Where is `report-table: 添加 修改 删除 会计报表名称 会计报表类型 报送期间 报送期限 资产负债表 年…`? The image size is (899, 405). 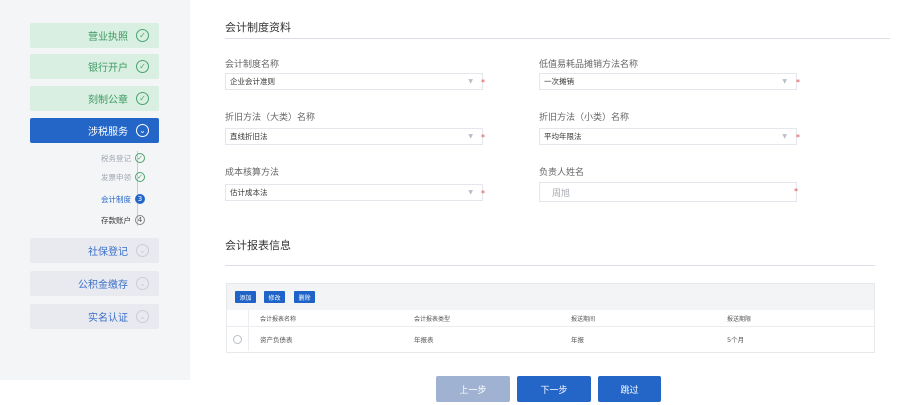 report-table: 添加 修改 删除 会计报表名称 会计报表类型 报送期间 报送期限 资产负债表 年… is located at coordinates (550, 318).